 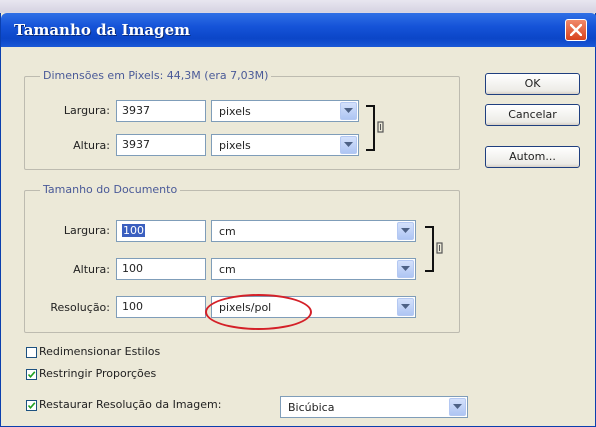 What do you see at coordinates (532, 84) in the screenshot?
I see `ok-button: OK` at bounding box center [532, 84].